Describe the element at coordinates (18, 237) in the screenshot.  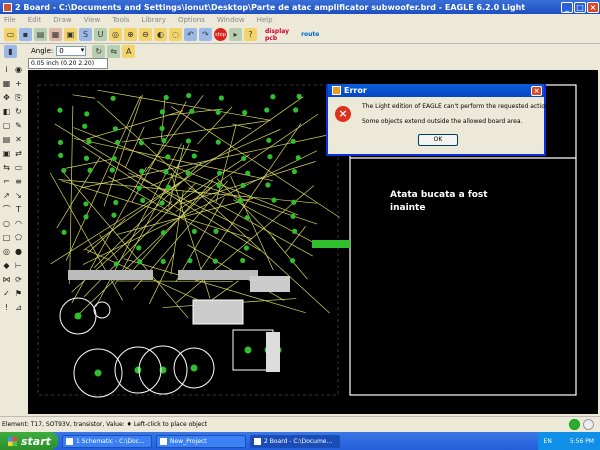
I see `polygon-icon: ⬠` at that location.